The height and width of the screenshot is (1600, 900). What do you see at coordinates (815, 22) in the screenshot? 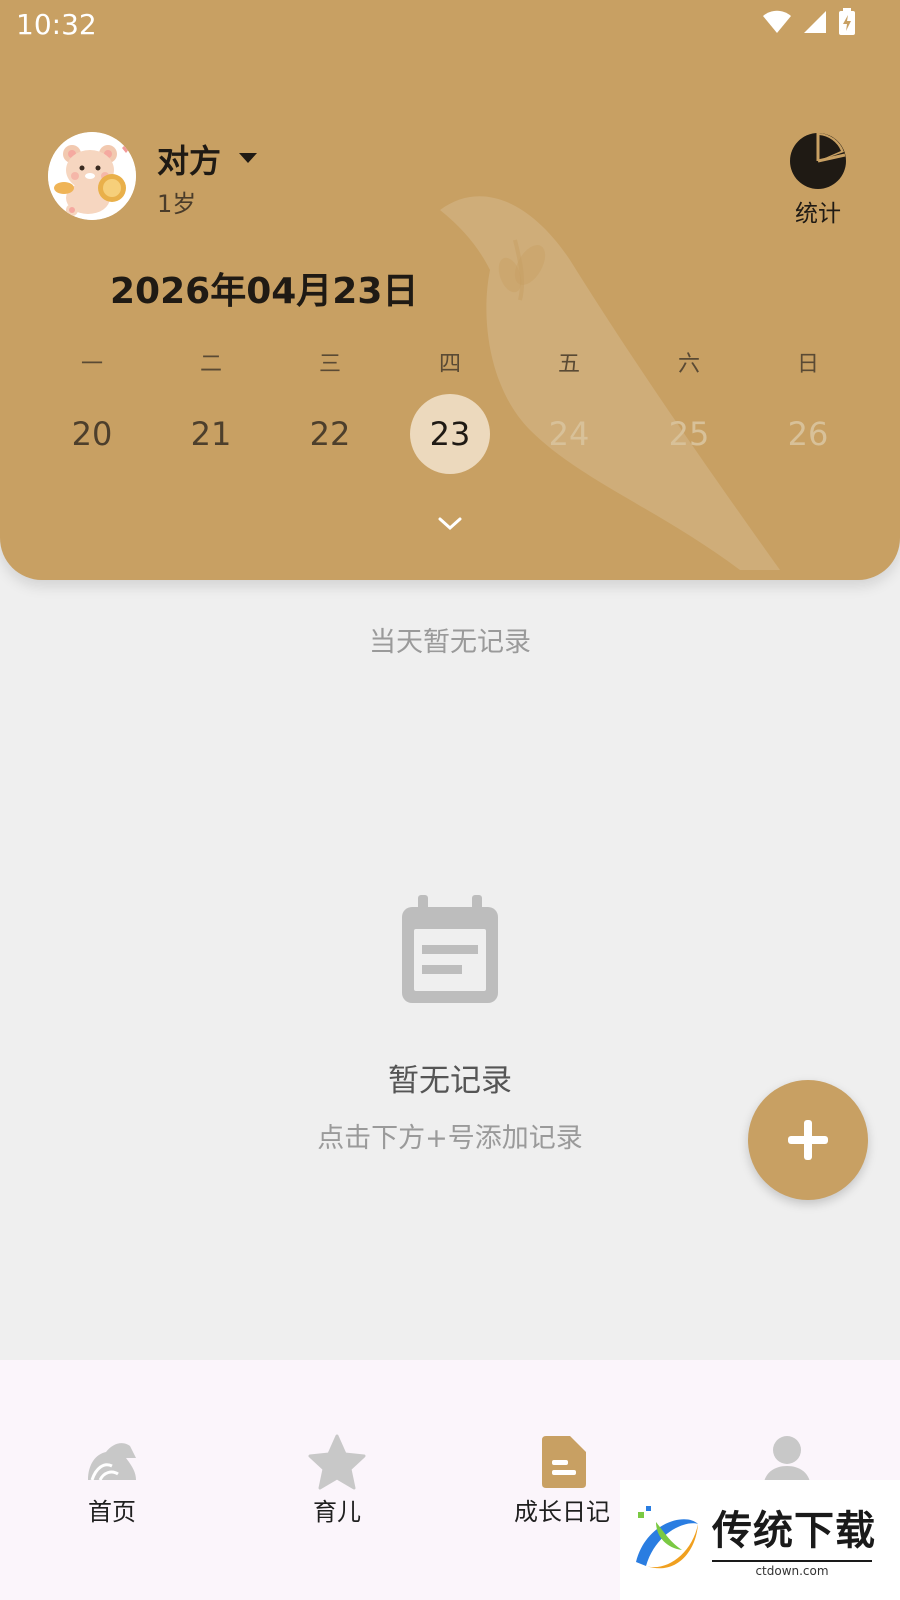
I see `signal-icon` at bounding box center [815, 22].